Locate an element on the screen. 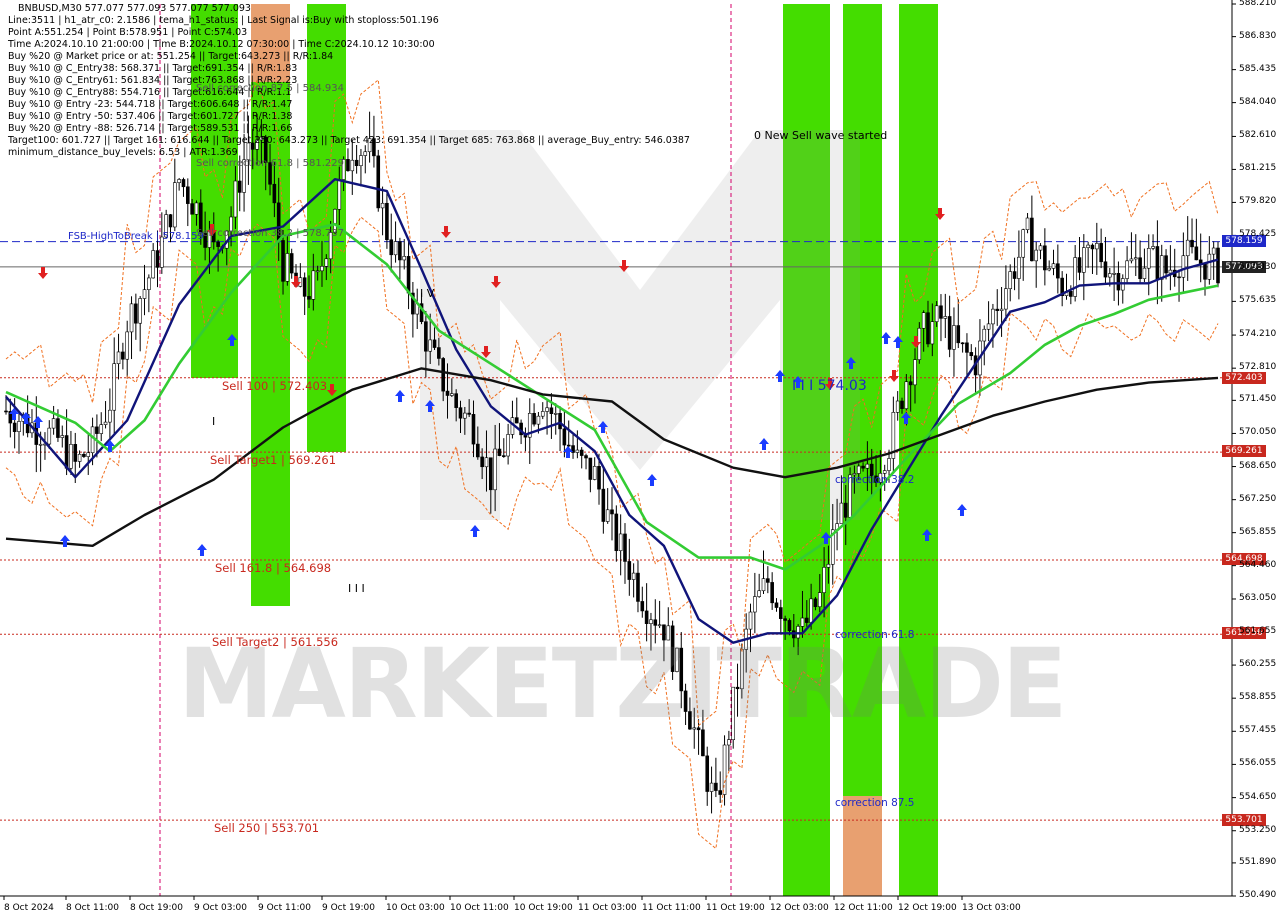  x-tick-label: 11 Oct 03:00 is located at coordinates (607, 908).